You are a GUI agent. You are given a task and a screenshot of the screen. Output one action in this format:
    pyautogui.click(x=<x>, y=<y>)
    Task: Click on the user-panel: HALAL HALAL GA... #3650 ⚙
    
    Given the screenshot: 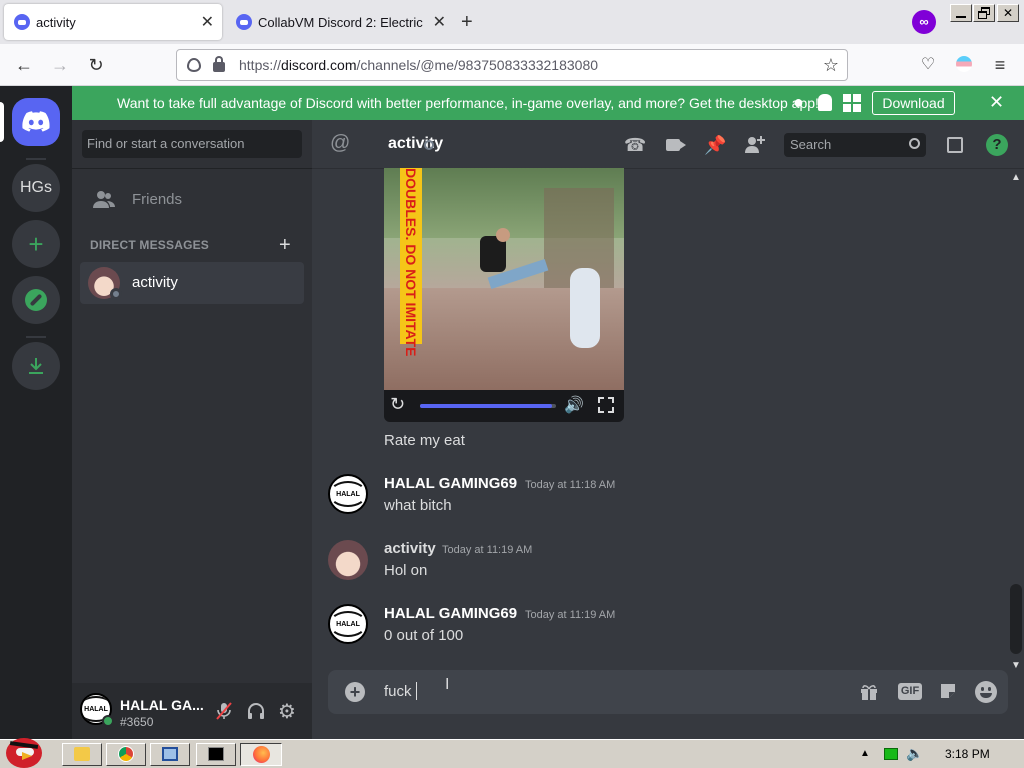 What is the action you would take?
    pyautogui.click(x=192, y=711)
    